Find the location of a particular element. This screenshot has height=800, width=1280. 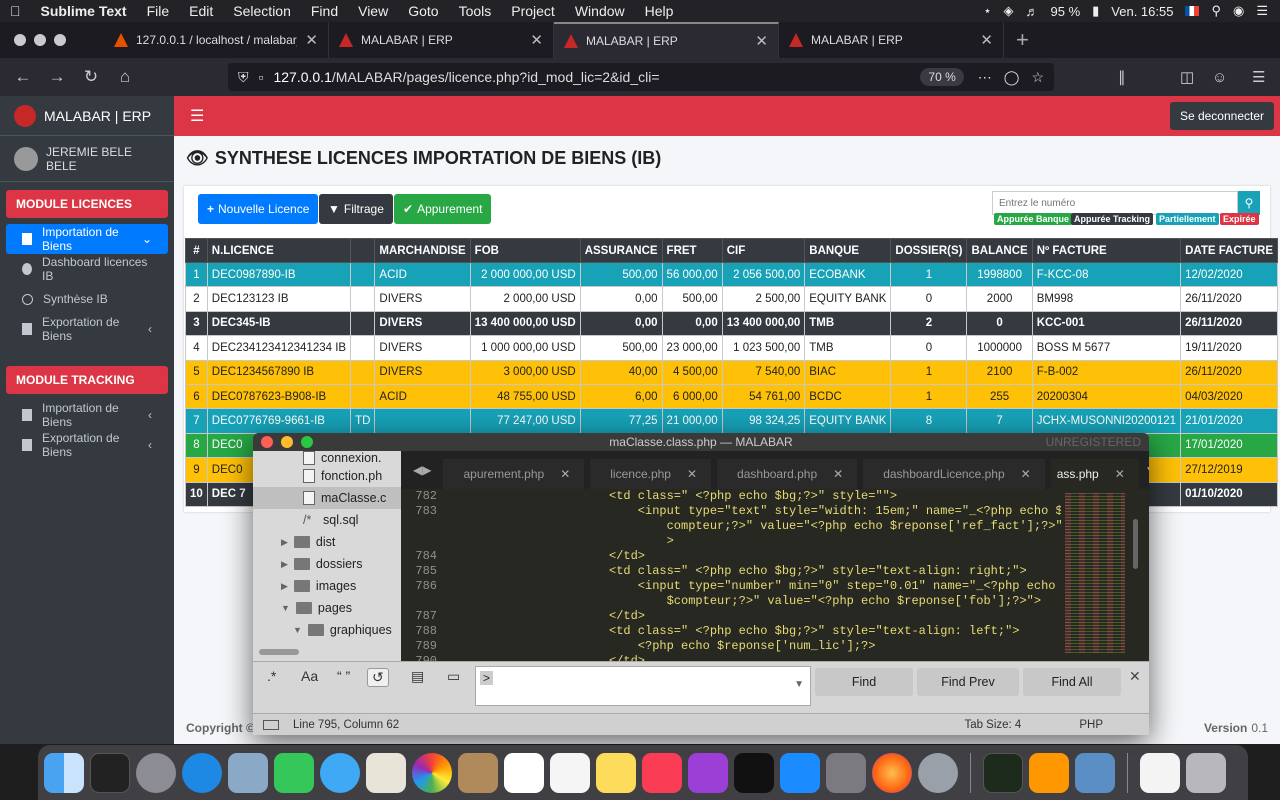

firefox-icon is located at coordinates (892, 772).